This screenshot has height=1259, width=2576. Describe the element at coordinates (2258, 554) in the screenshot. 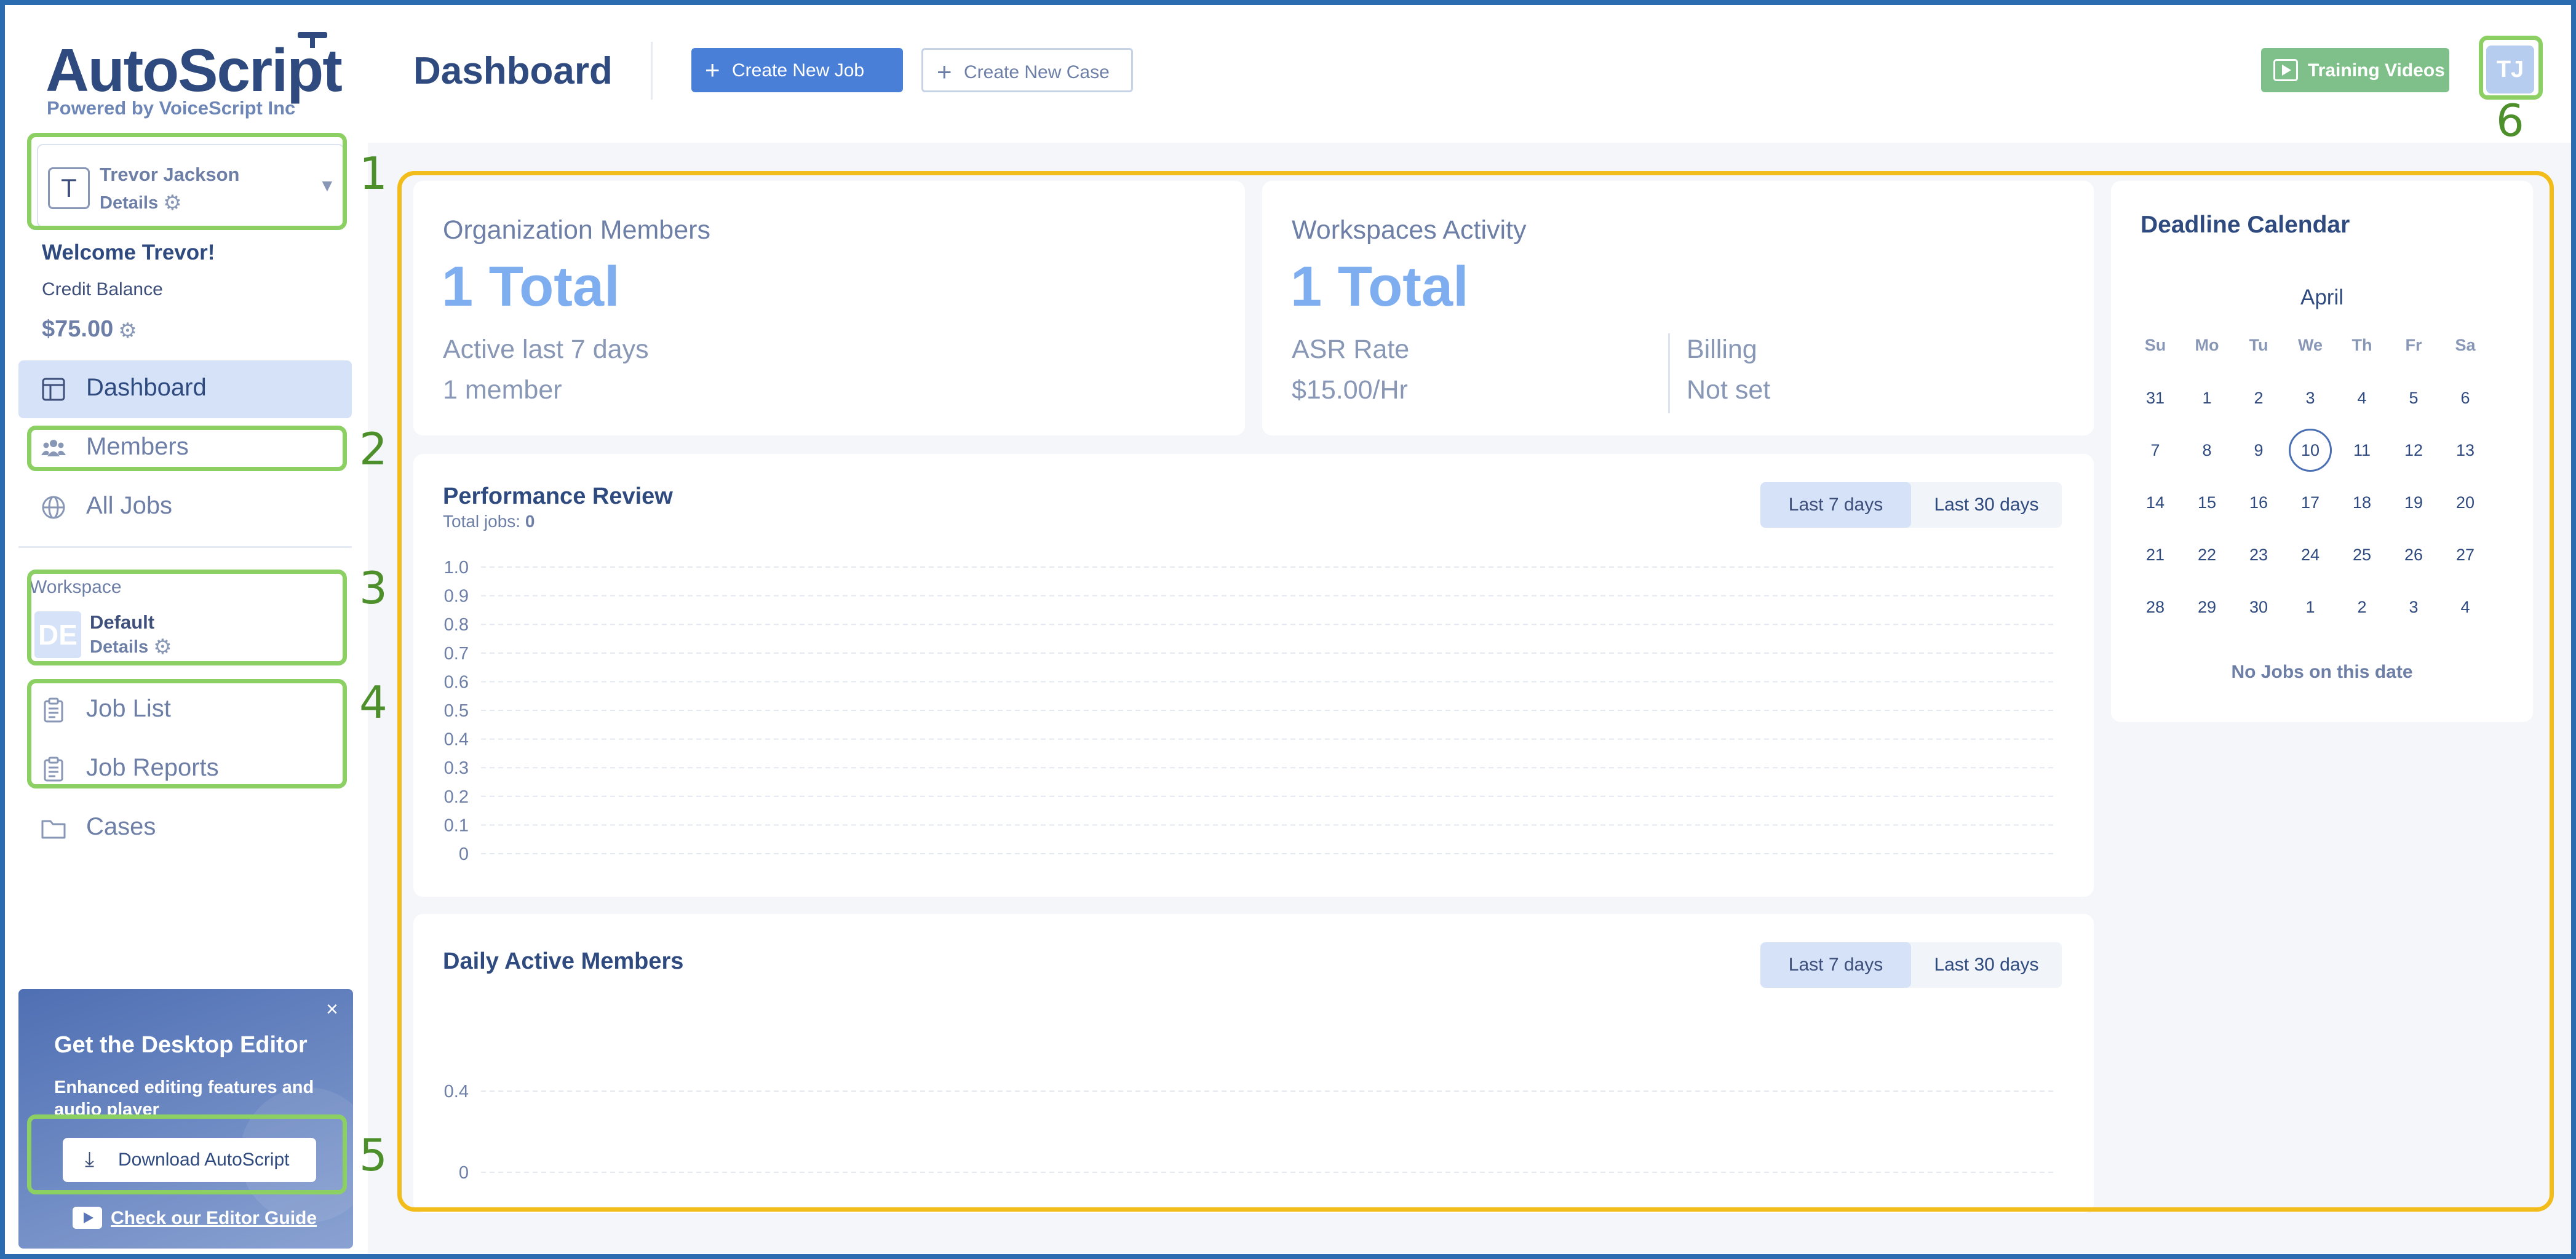

I see `calendar-day: 23` at that location.